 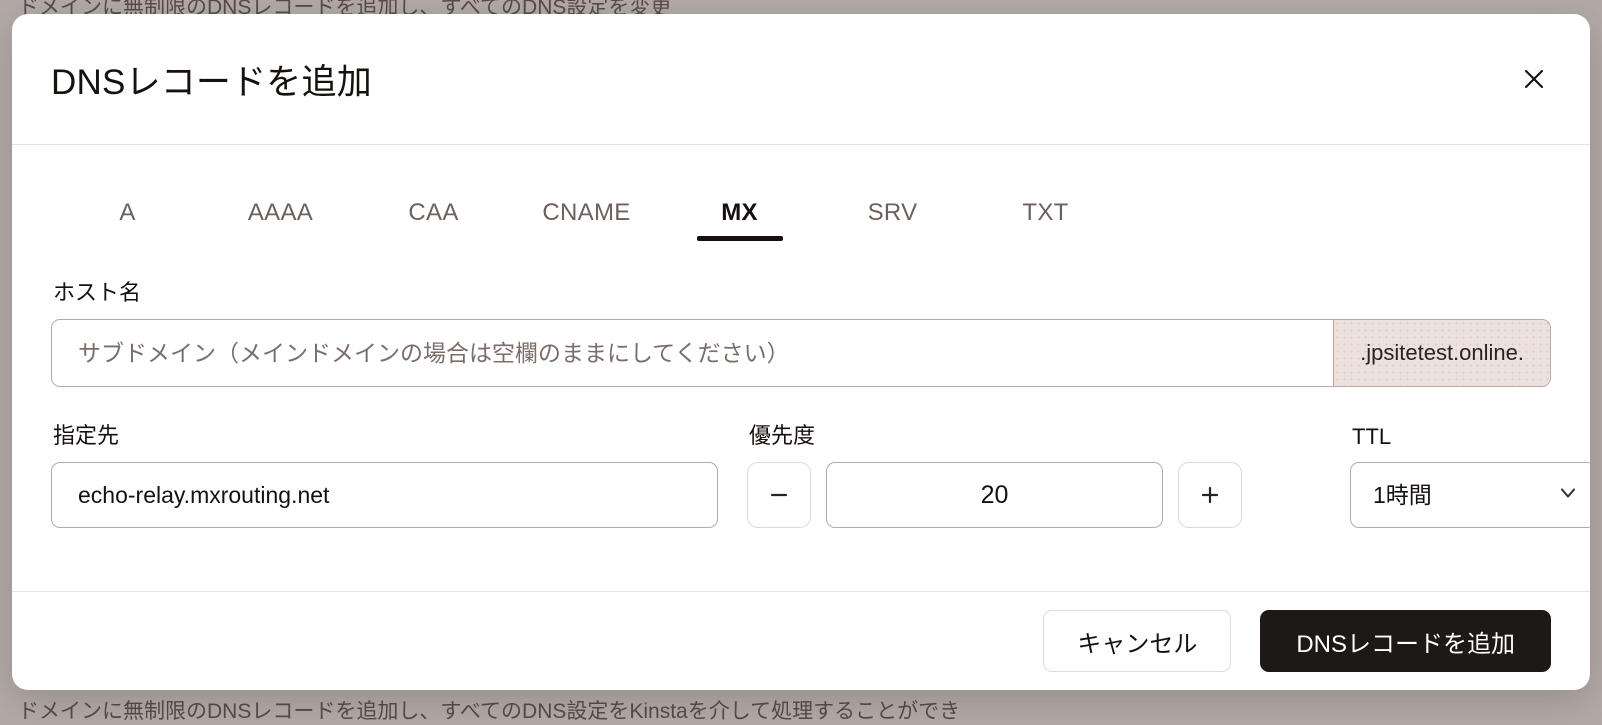 I want to click on ttl-label: TTL, so click(x=1372, y=436).